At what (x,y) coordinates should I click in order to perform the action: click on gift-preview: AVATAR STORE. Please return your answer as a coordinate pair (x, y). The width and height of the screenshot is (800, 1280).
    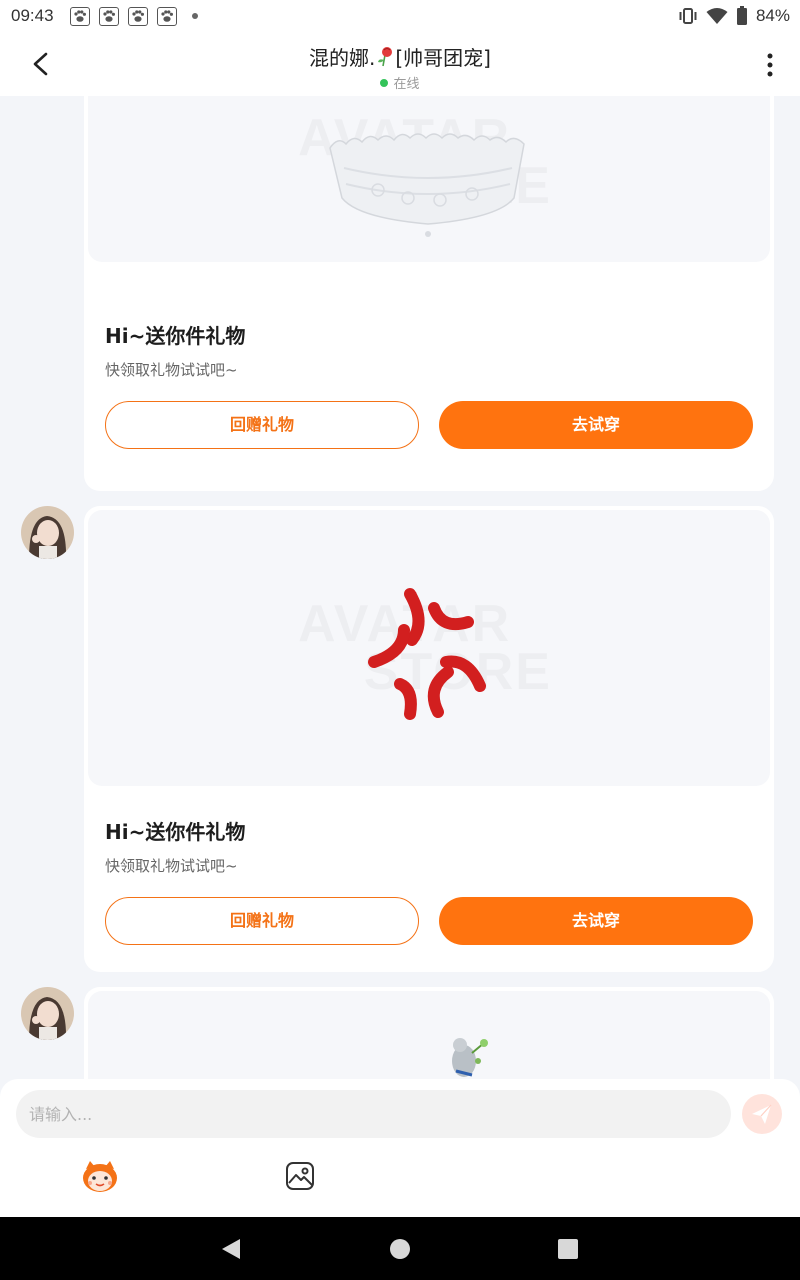
    Looking at the image, I should click on (429, 179).